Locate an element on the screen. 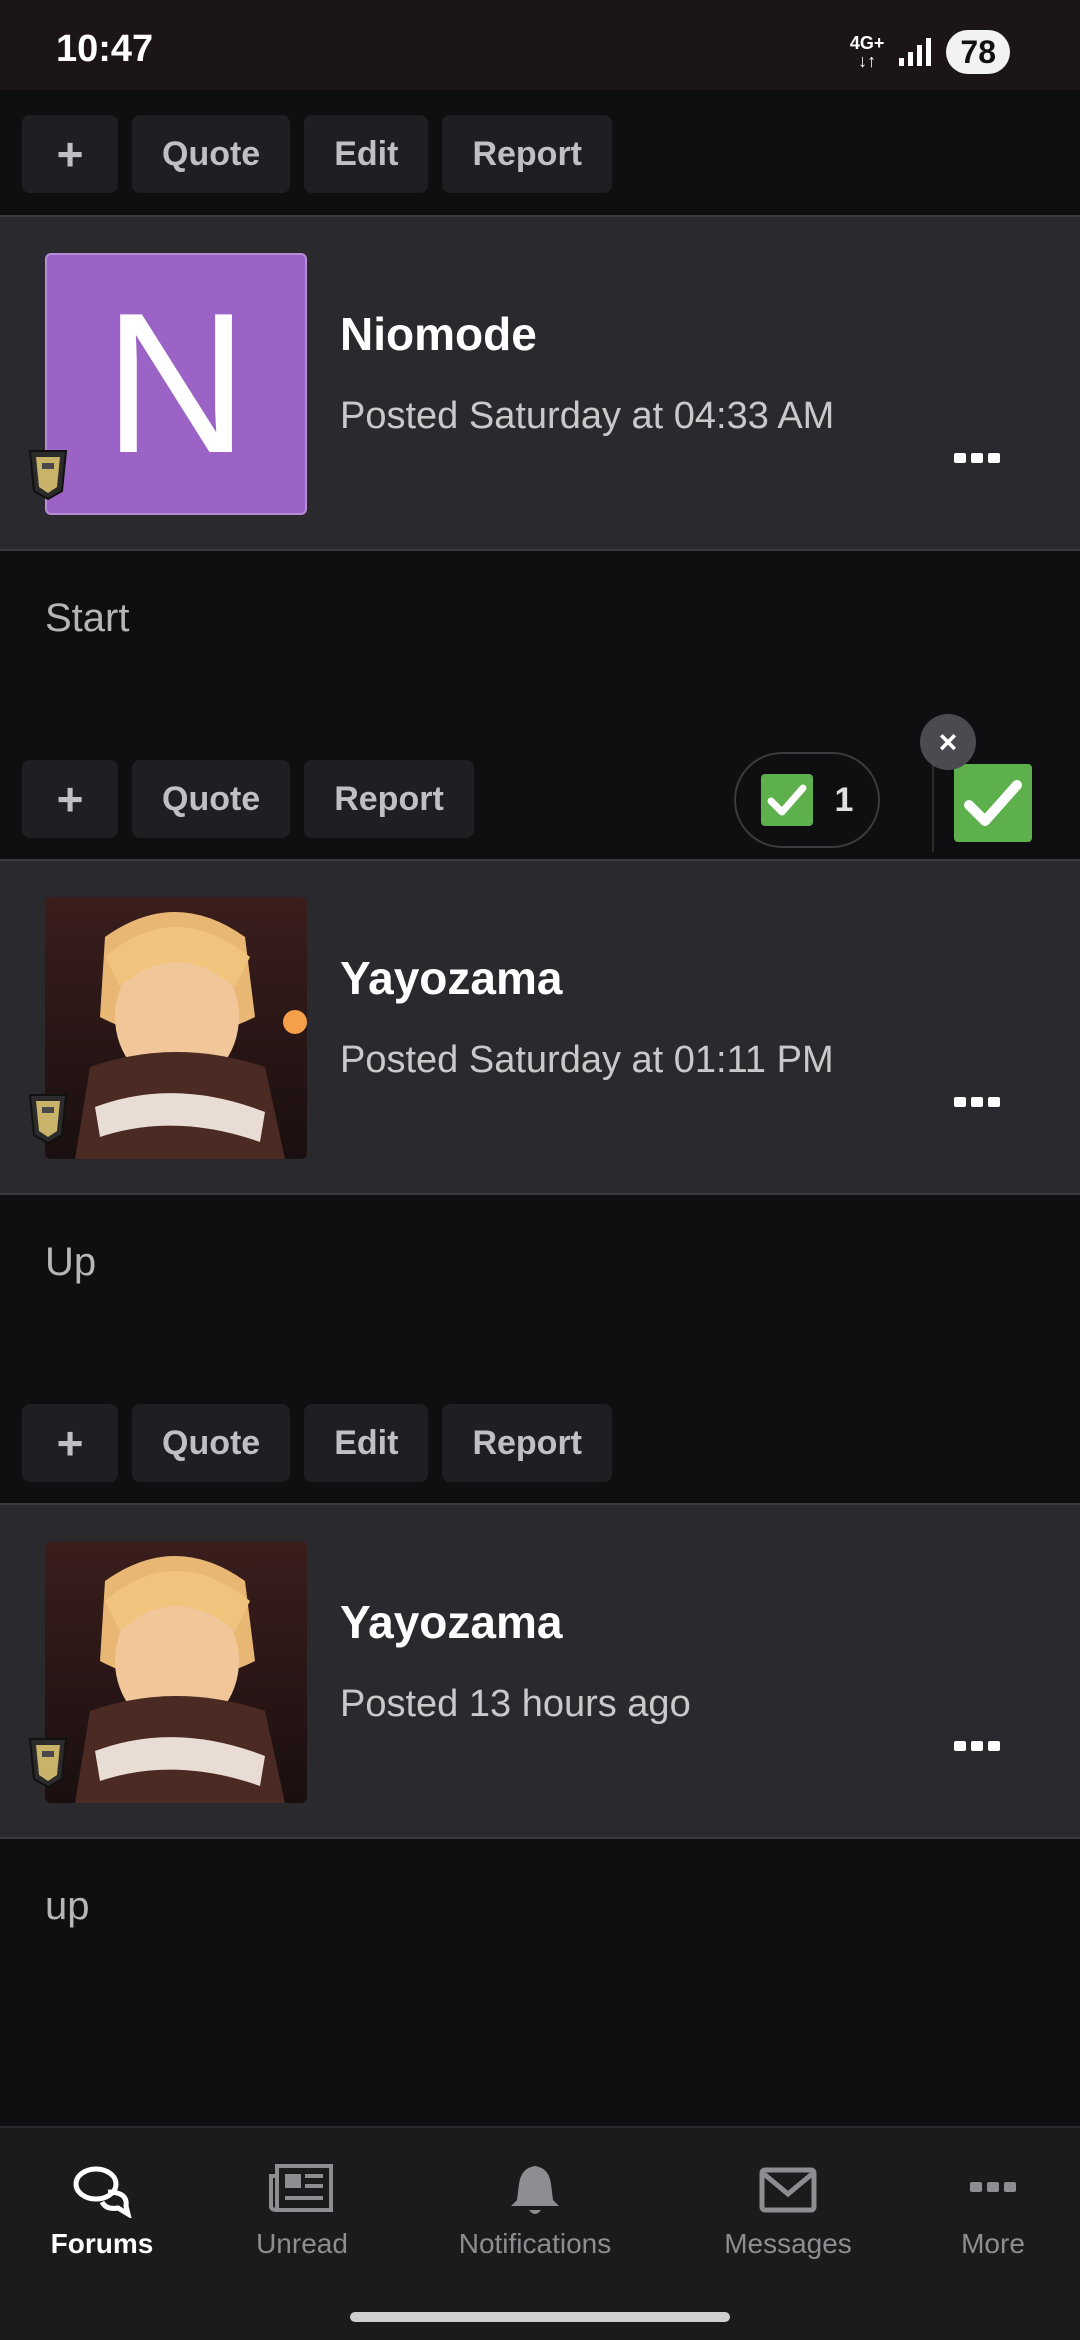 This screenshot has height=2340, width=1080. post-actions: + Quote Report is located at coordinates (248, 799).